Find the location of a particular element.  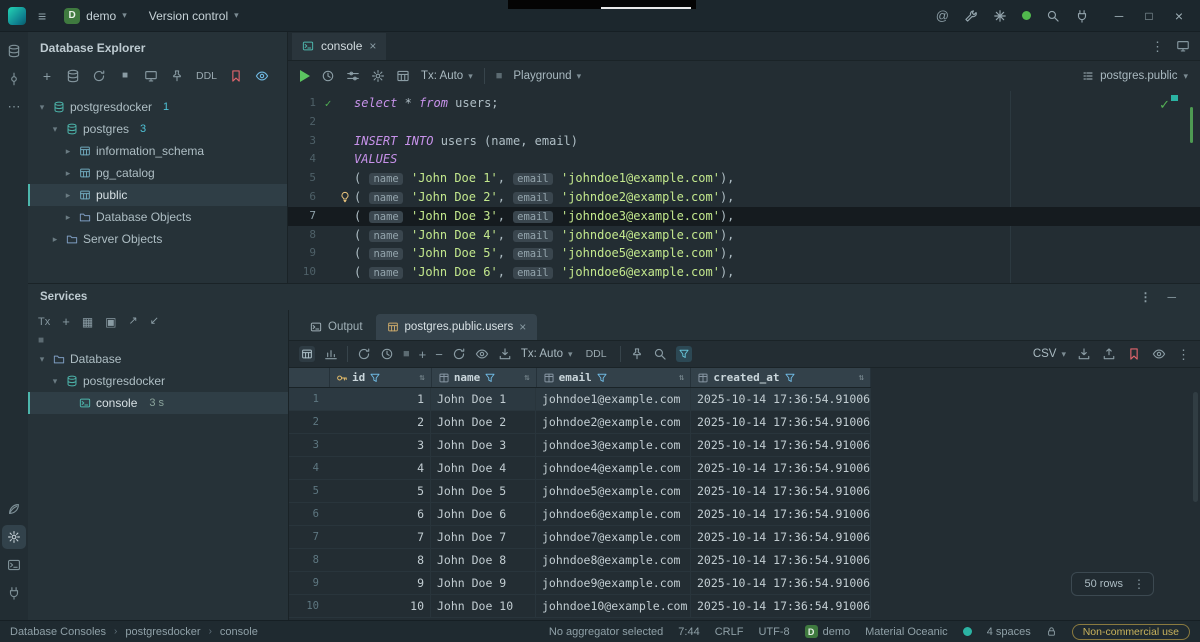

row-number: 4 is located at coordinates (309, 468).